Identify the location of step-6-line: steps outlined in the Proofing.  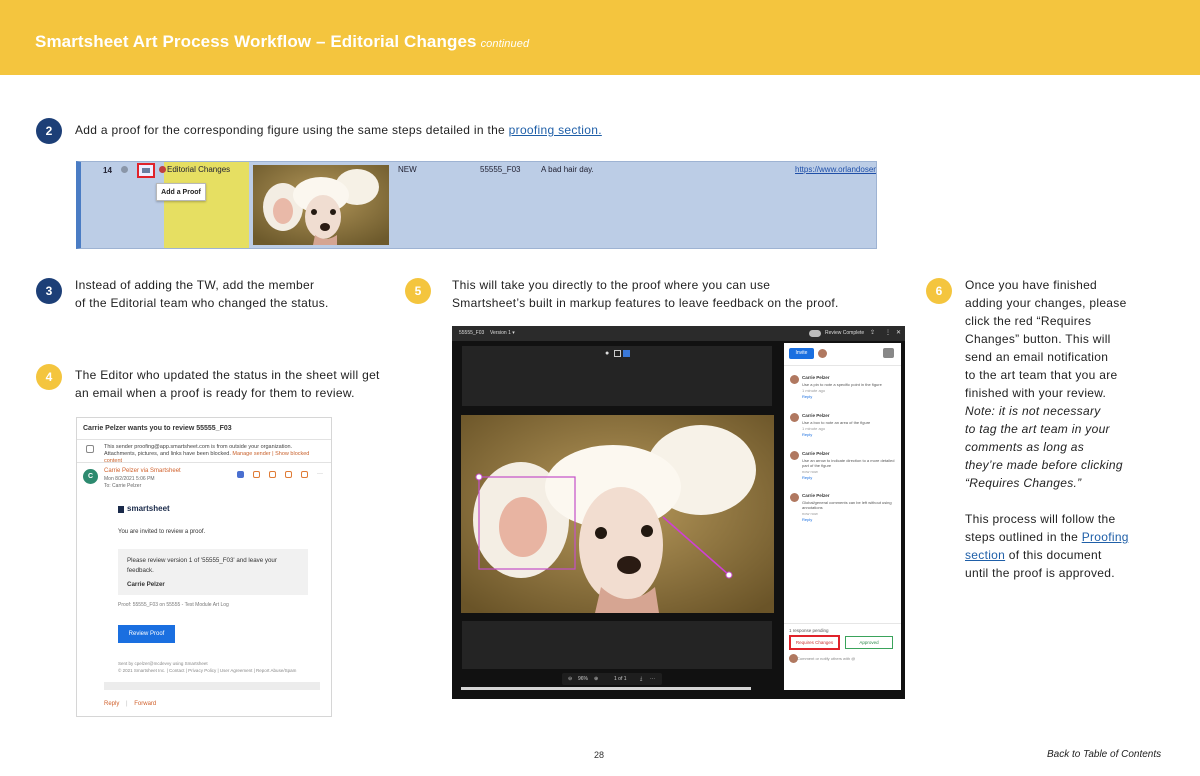
(1047, 537).